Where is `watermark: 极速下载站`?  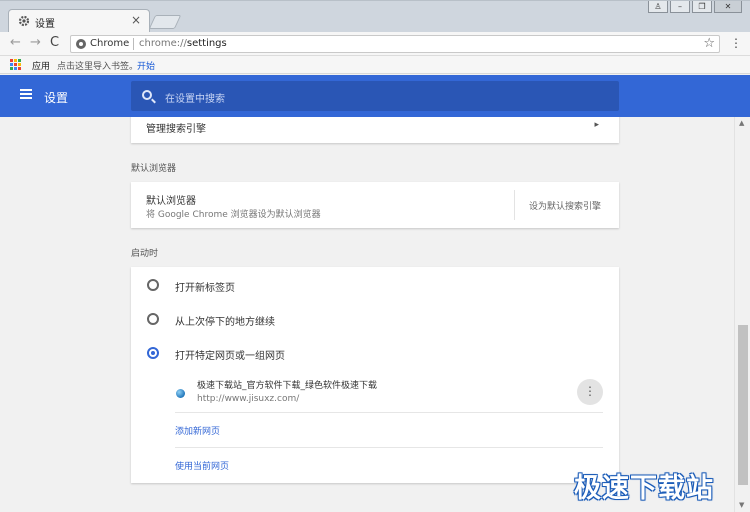
watermark: 极速下载站 is located at coordinates (644, 488).